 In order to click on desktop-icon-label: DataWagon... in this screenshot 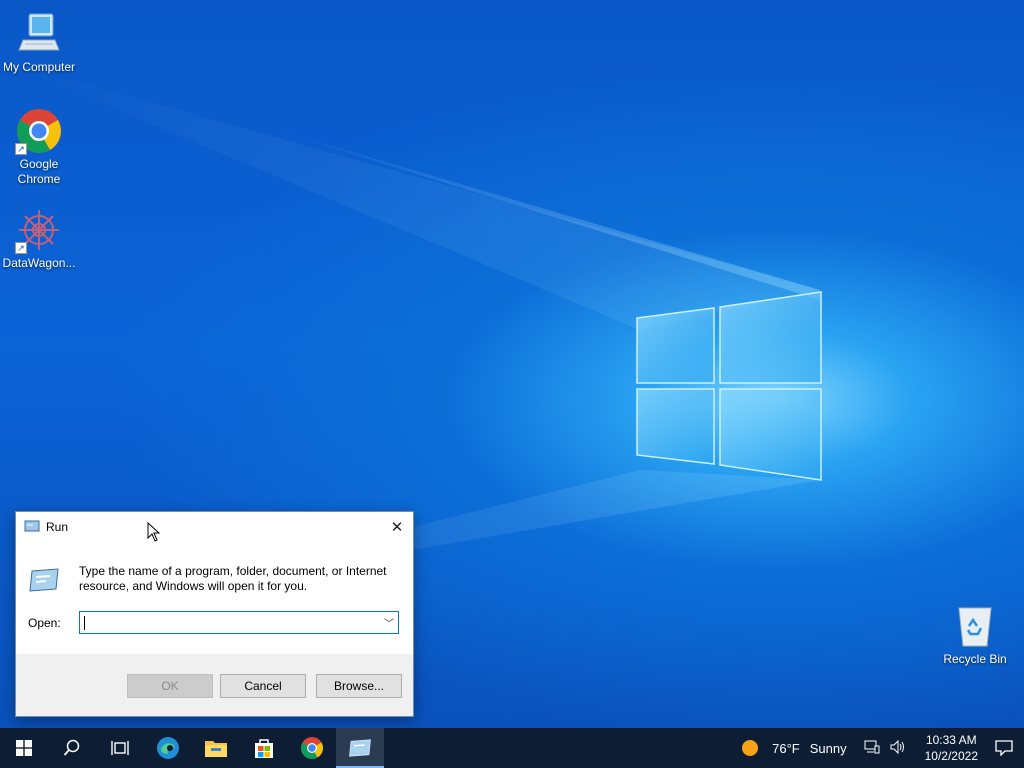, I will do `click(39, 263)`.